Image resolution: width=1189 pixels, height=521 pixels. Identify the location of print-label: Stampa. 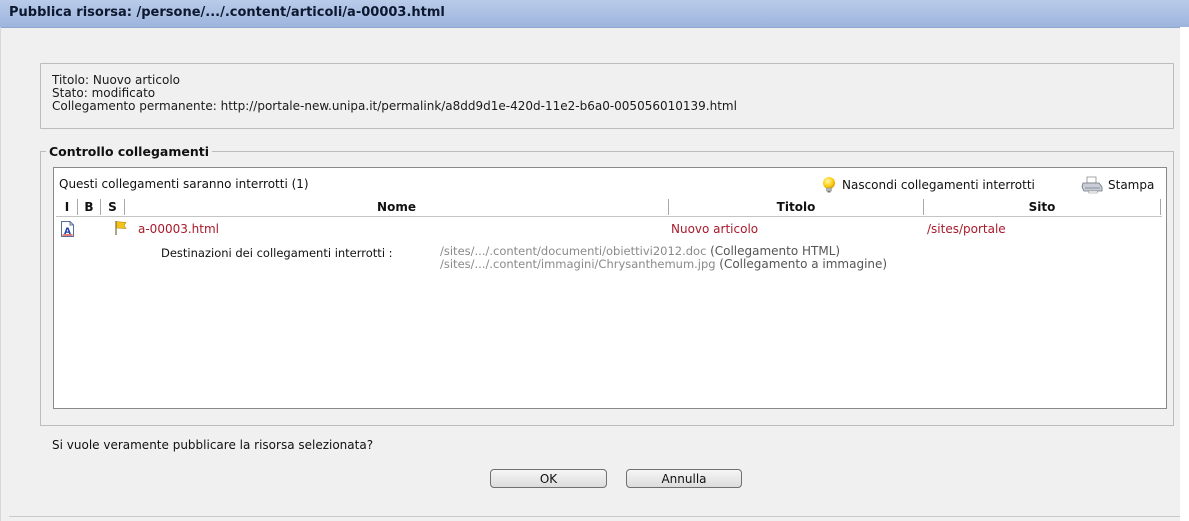
(1131, 185).